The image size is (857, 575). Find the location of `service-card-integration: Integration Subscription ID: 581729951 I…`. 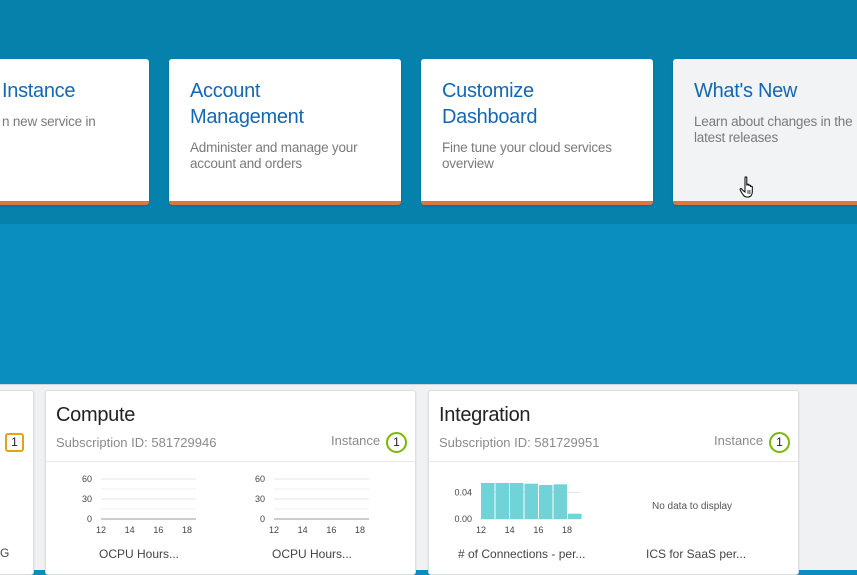

service-card-integration: Integration Subscription ID: 581729951 I… is located at coordinates (613, 482).